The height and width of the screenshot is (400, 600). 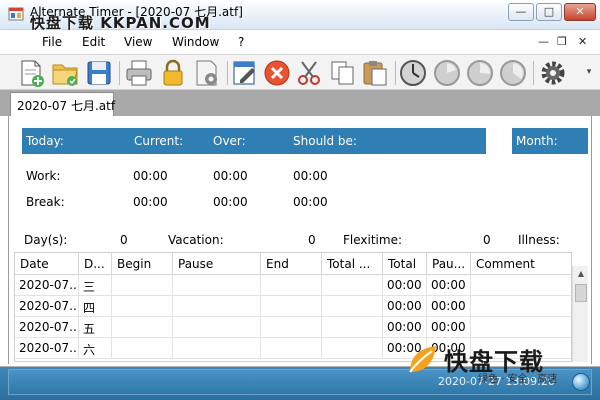 What do you see at coordinates (47, 264) in the screenshot?
I see `column-header-date: Date` at bounding box center [47, 264].